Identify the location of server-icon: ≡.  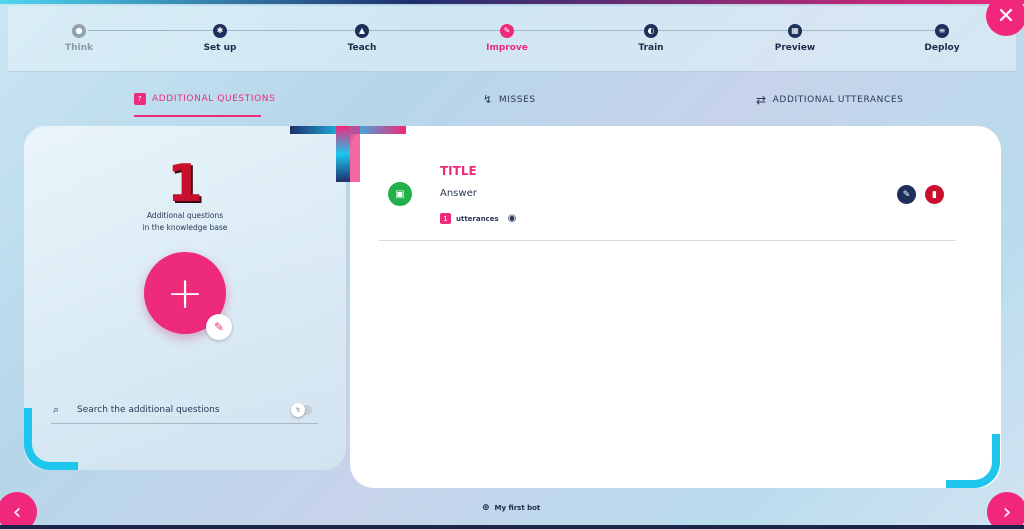
(942, 31).